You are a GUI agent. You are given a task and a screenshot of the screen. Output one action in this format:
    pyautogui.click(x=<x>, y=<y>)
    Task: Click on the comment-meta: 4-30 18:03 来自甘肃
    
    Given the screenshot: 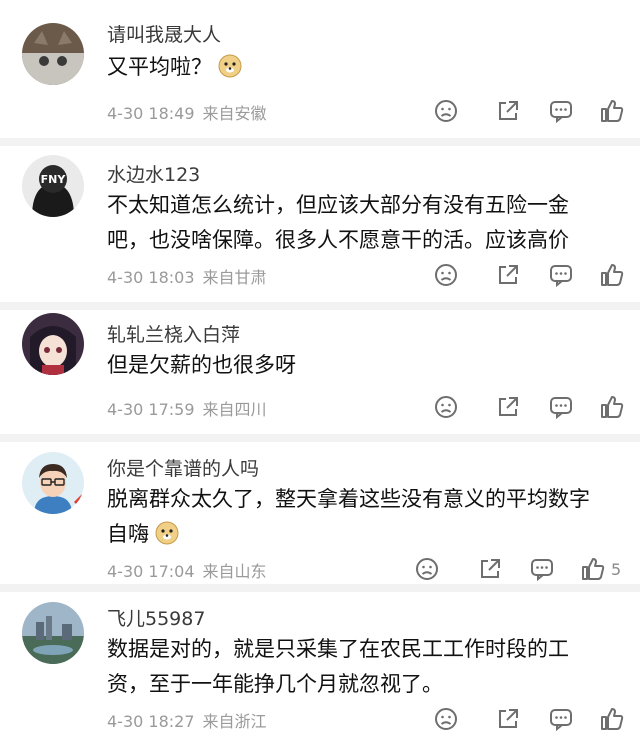 What is the action you would take?
    pyautogui.click(x=187, y=276)
    